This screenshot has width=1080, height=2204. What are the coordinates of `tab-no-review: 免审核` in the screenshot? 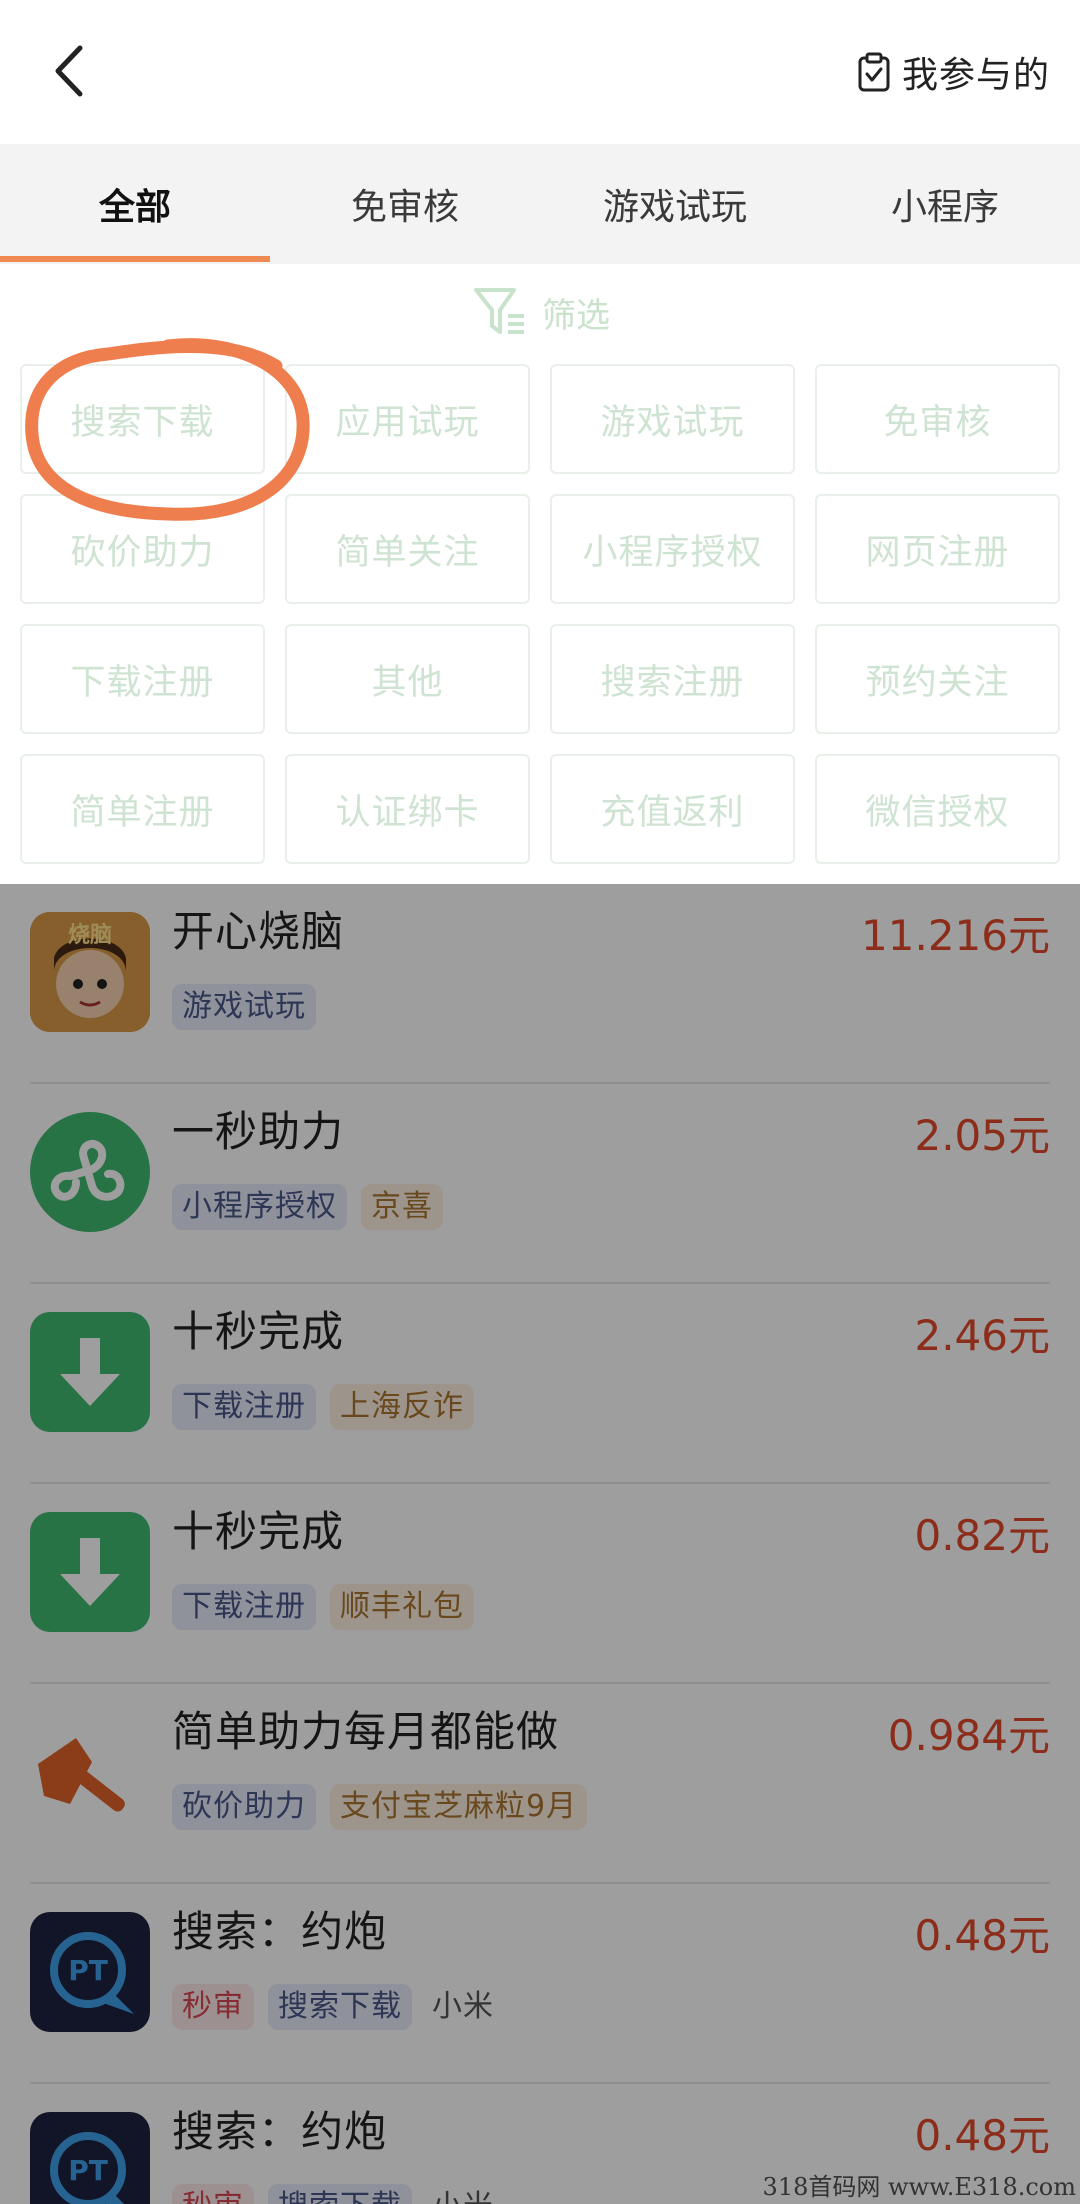 It's located at (405, 204).